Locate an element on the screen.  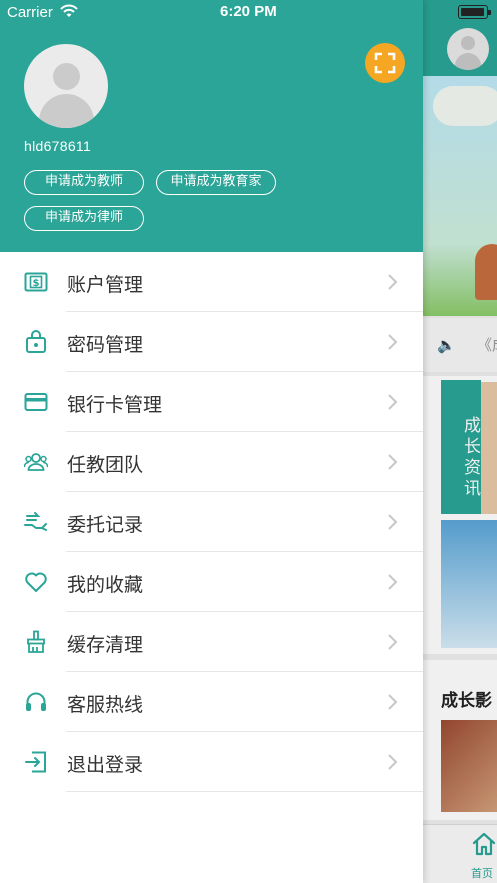
avatar is located at coordinates (66, 86).